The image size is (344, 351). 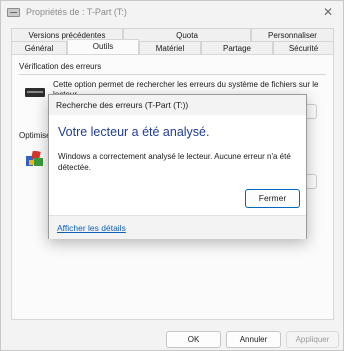 What do you see at coordinates (13, 12) in the screenshot?
I see `drive-icon` at bounding box center [13, 12].